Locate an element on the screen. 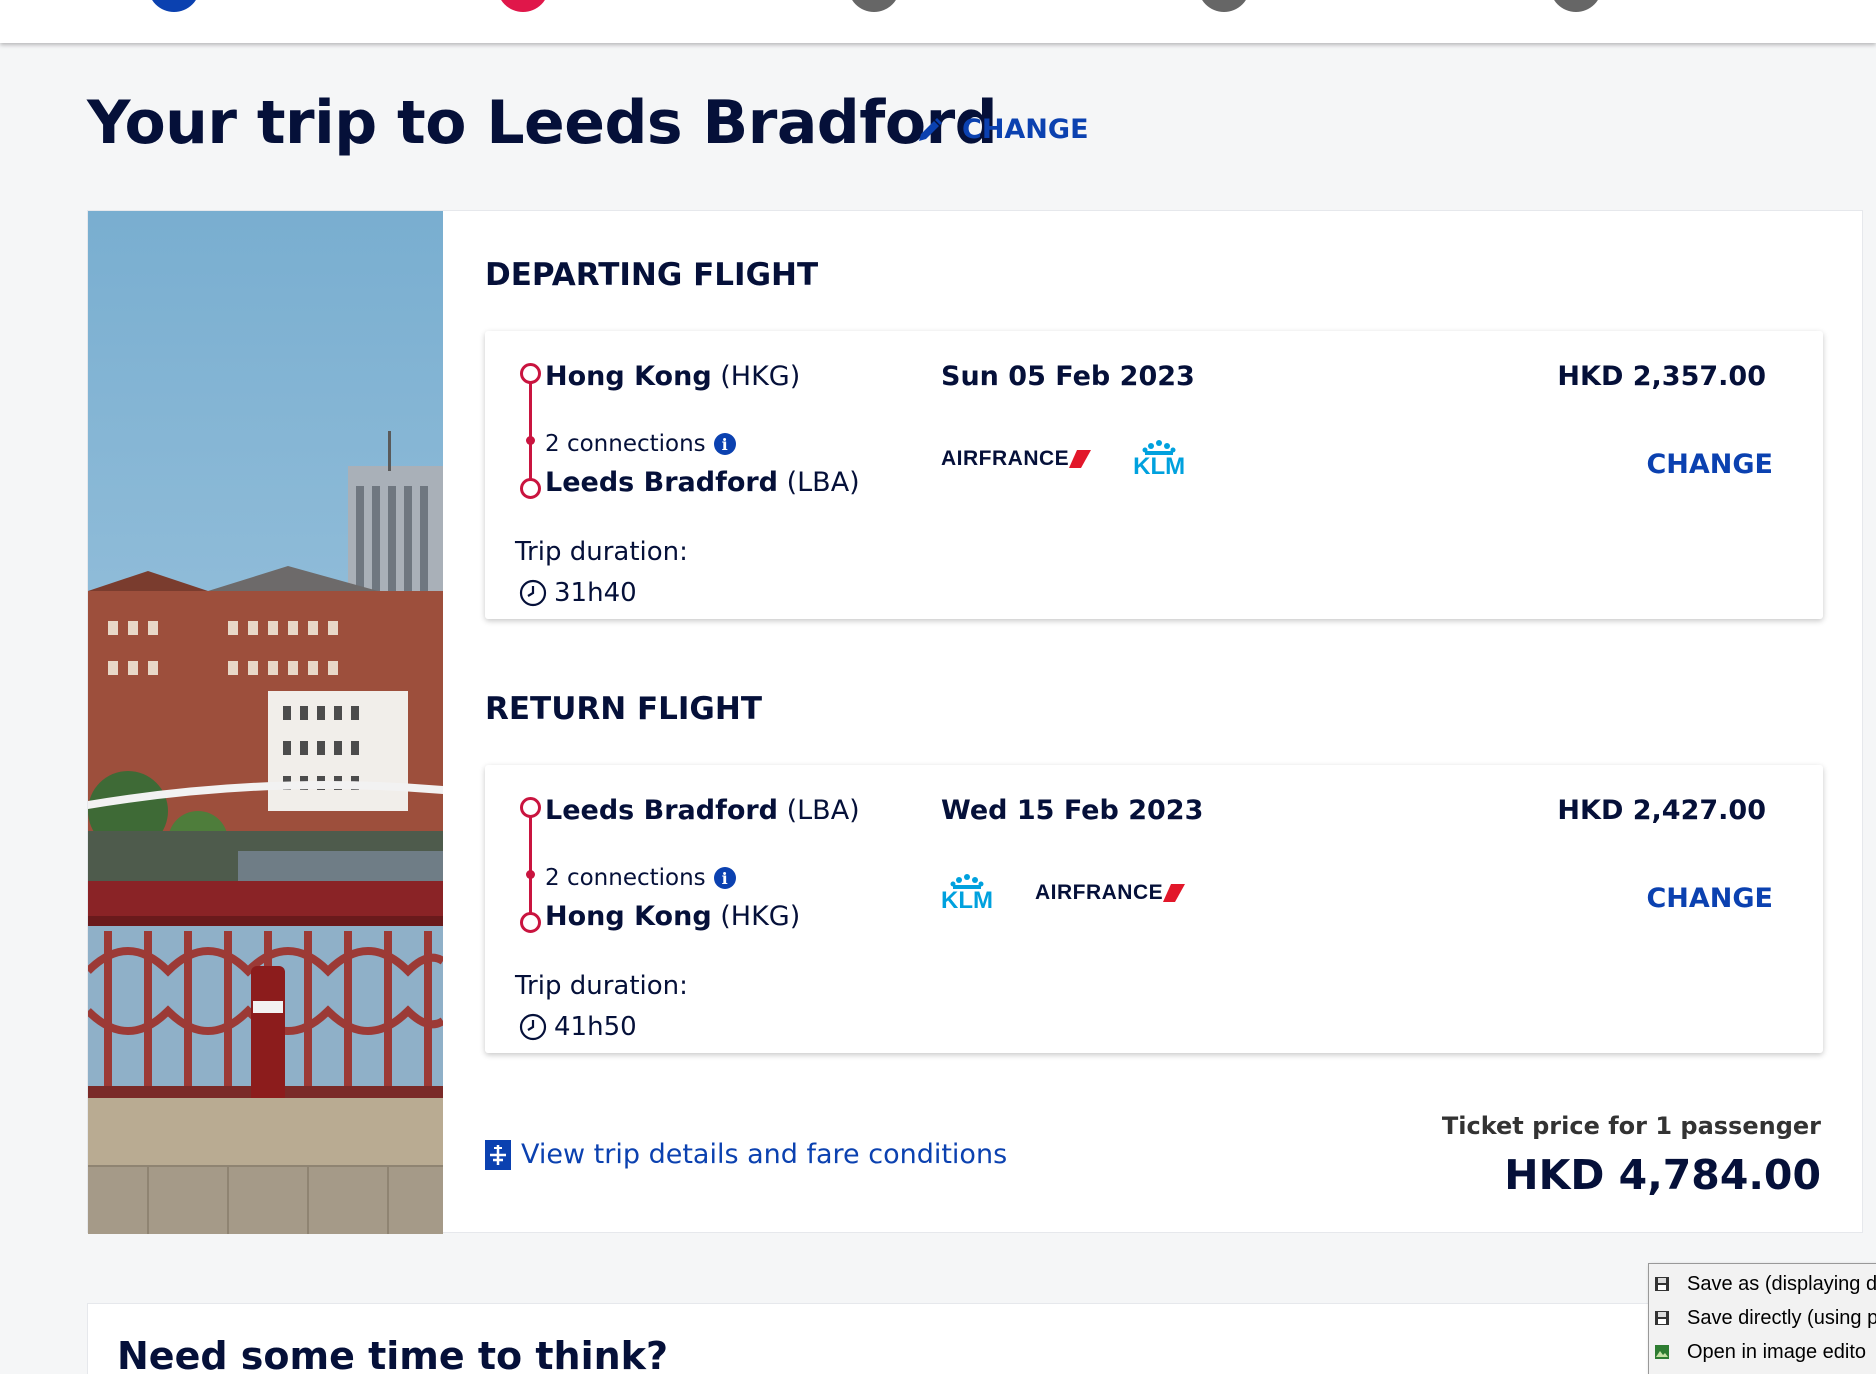  destination-airport-code: (HKG) is located at coordinates (760, 916).